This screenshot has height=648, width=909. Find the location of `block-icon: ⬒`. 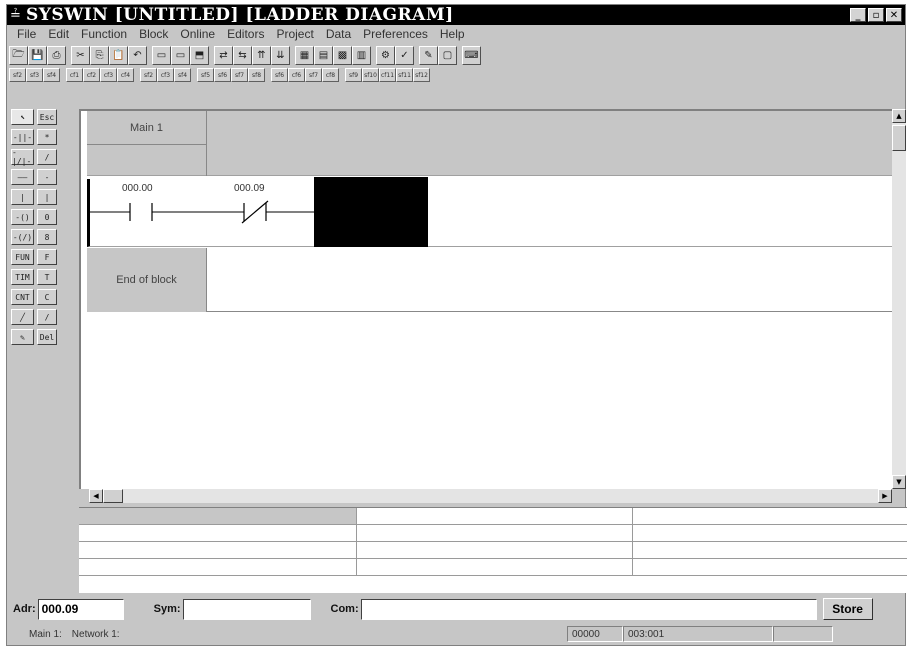

block-icon: ⬒ is located at coordinates (199, 55).